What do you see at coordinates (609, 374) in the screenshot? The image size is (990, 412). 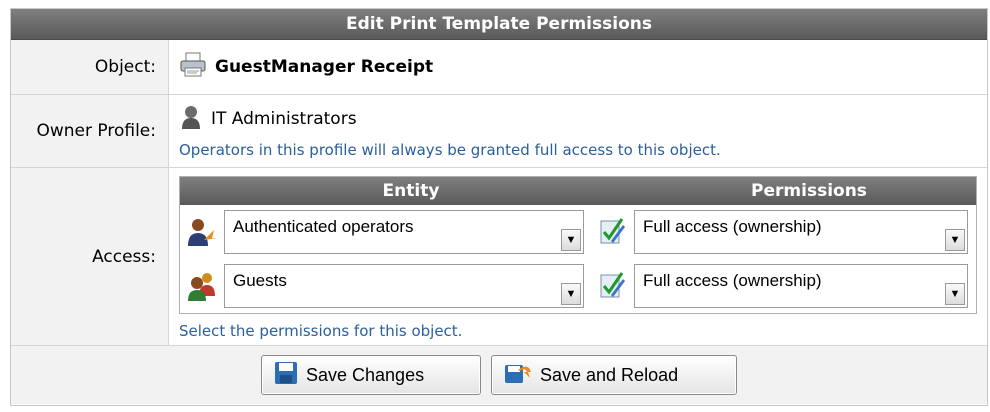 I see `save-and-reload-label: Save and Reload` at bounding box center [609, 374].